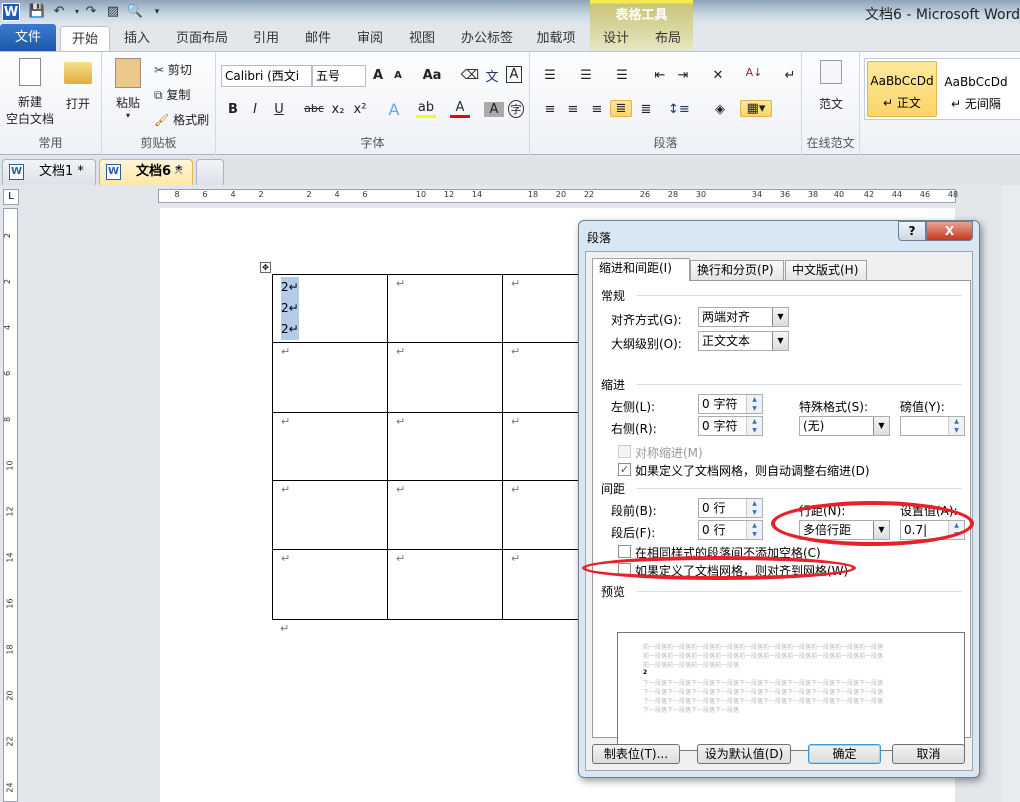  What do you see at coordinates (370, 39) in the screenshot?
I see `tab-review: 审阅` at bounding box center [370, 39].